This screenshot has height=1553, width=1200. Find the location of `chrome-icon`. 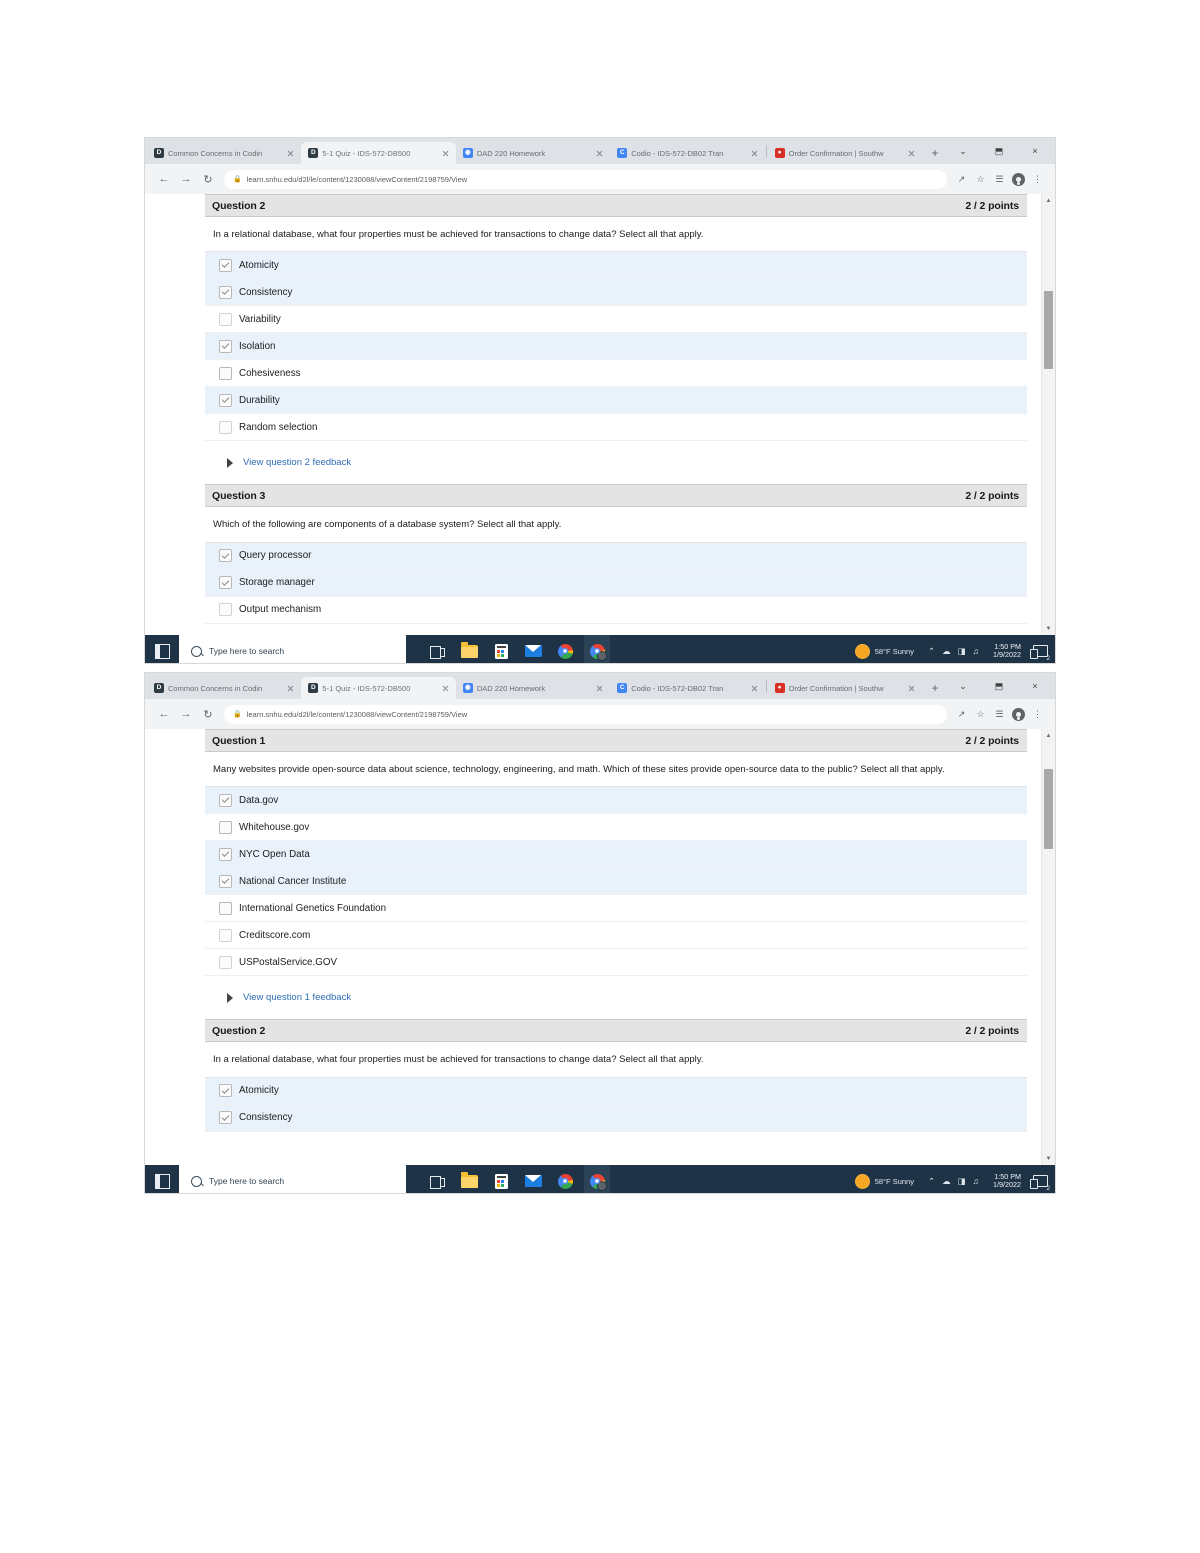

chrome-icon is located at coordinates (565, 1179).